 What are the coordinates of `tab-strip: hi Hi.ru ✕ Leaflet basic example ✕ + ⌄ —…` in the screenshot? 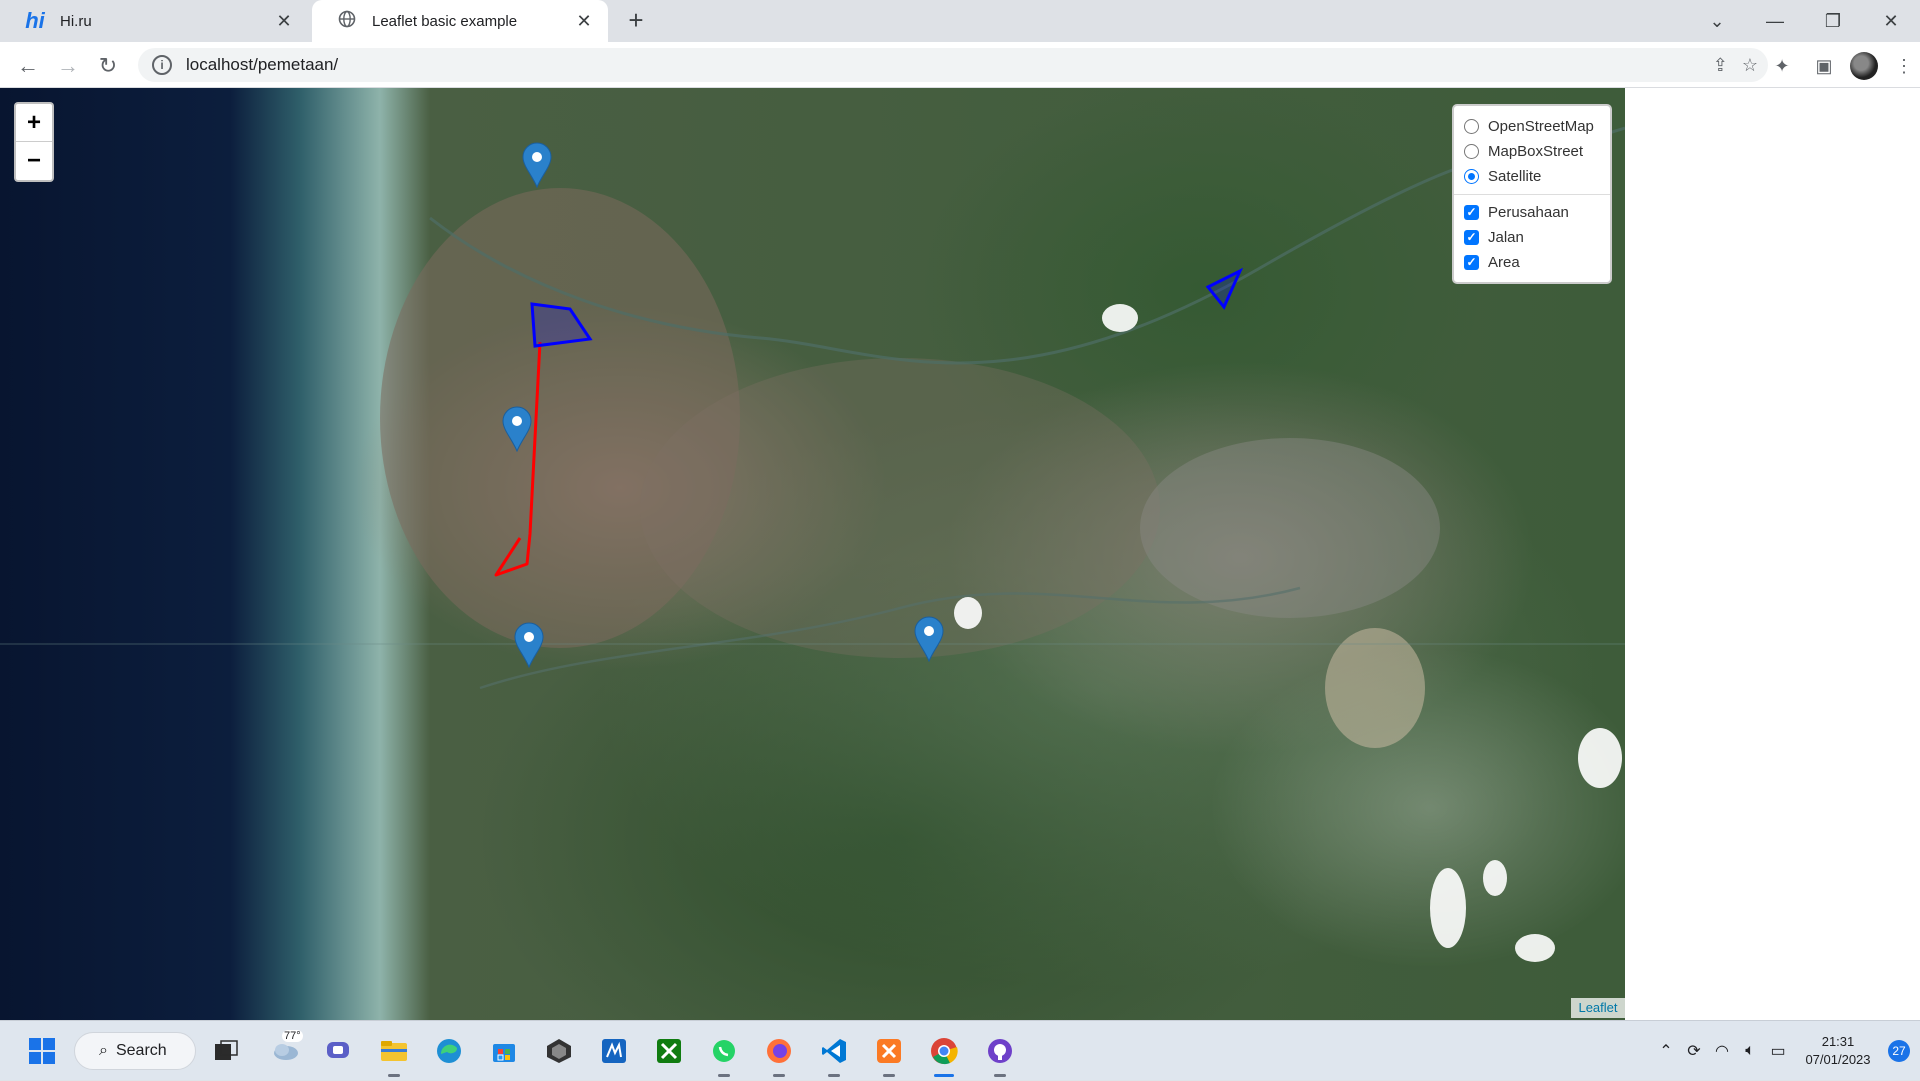 It's located at (960, 21).